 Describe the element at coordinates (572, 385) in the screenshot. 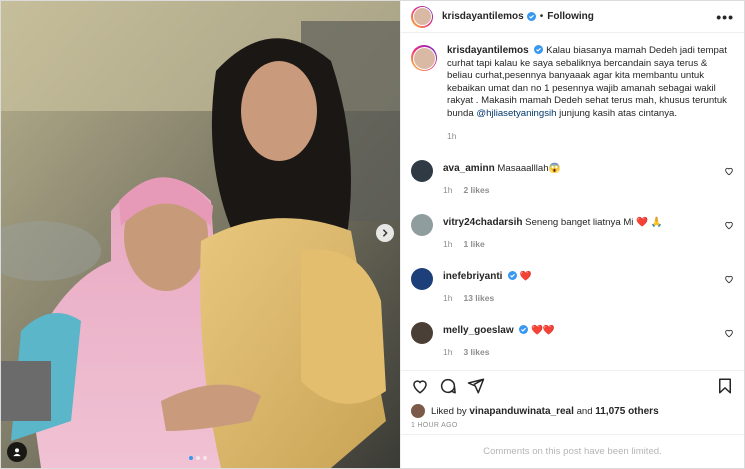

I see `post-actions` at that location.